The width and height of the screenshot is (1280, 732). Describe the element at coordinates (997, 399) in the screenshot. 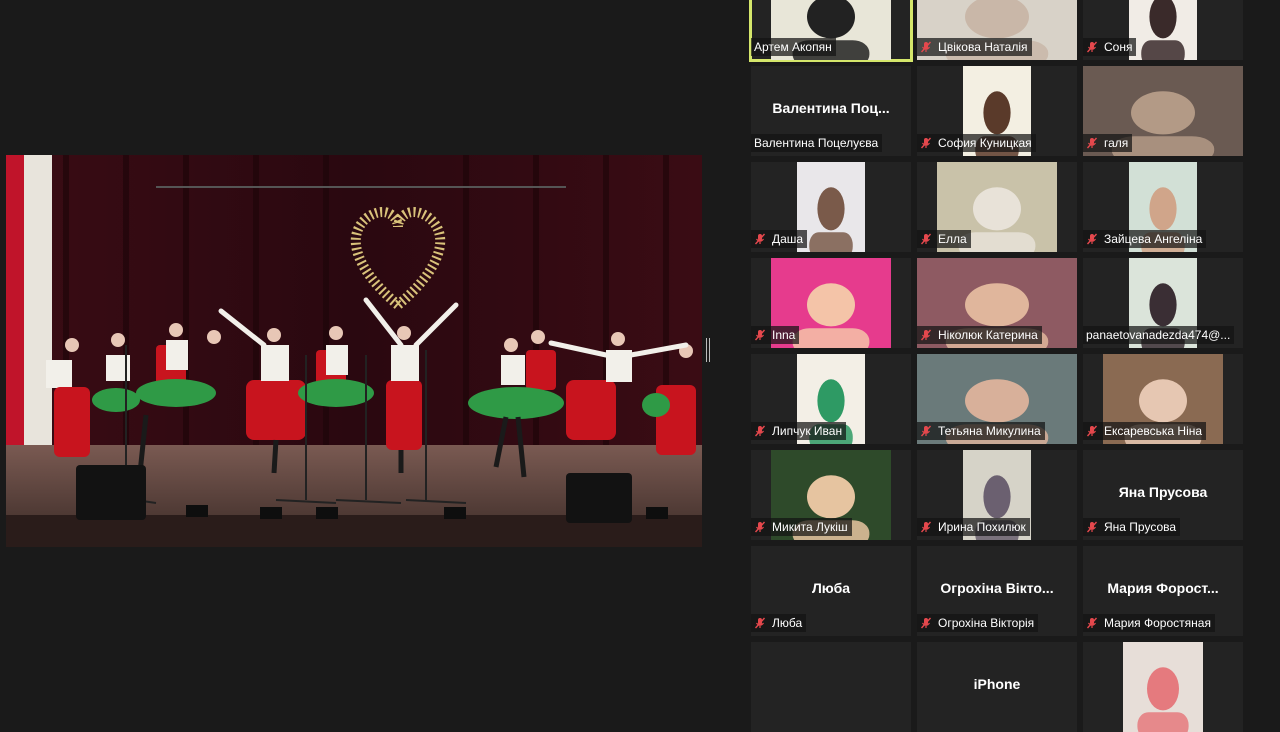

I see `participant-tile: Тетьяна Микулина` at that location.